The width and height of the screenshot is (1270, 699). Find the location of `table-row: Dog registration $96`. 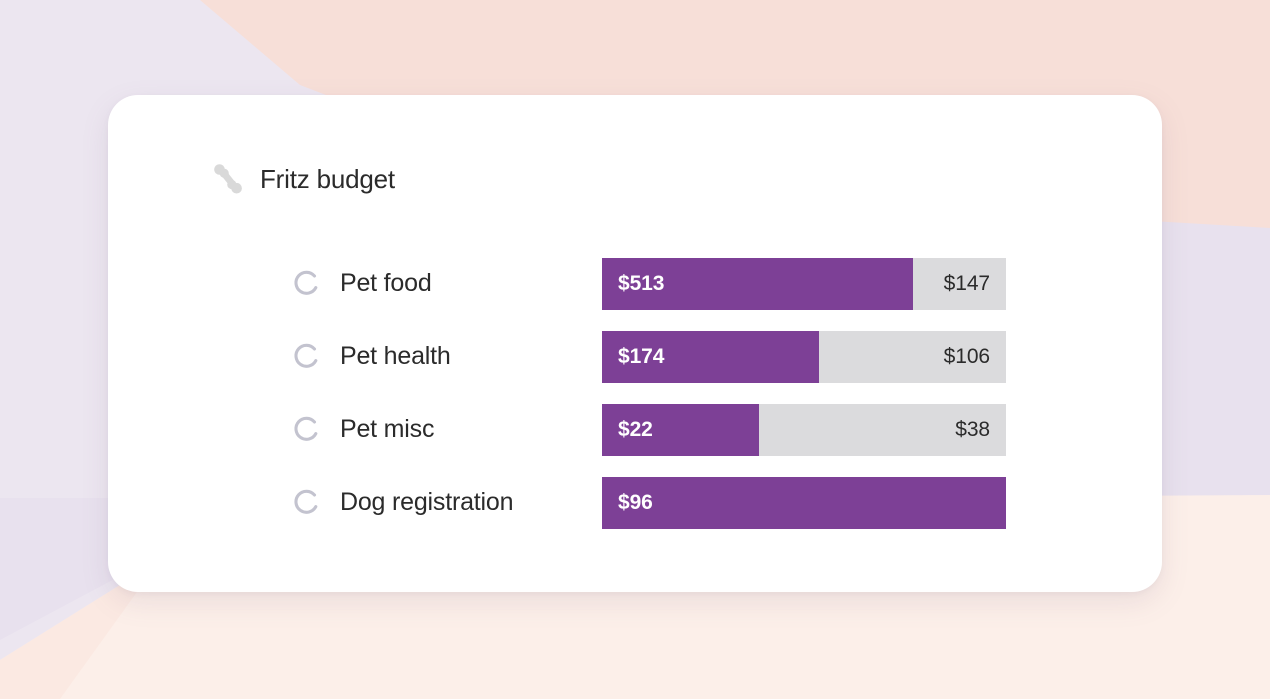

table-row: Dog registration $96 is located at coordinates (635, 502).